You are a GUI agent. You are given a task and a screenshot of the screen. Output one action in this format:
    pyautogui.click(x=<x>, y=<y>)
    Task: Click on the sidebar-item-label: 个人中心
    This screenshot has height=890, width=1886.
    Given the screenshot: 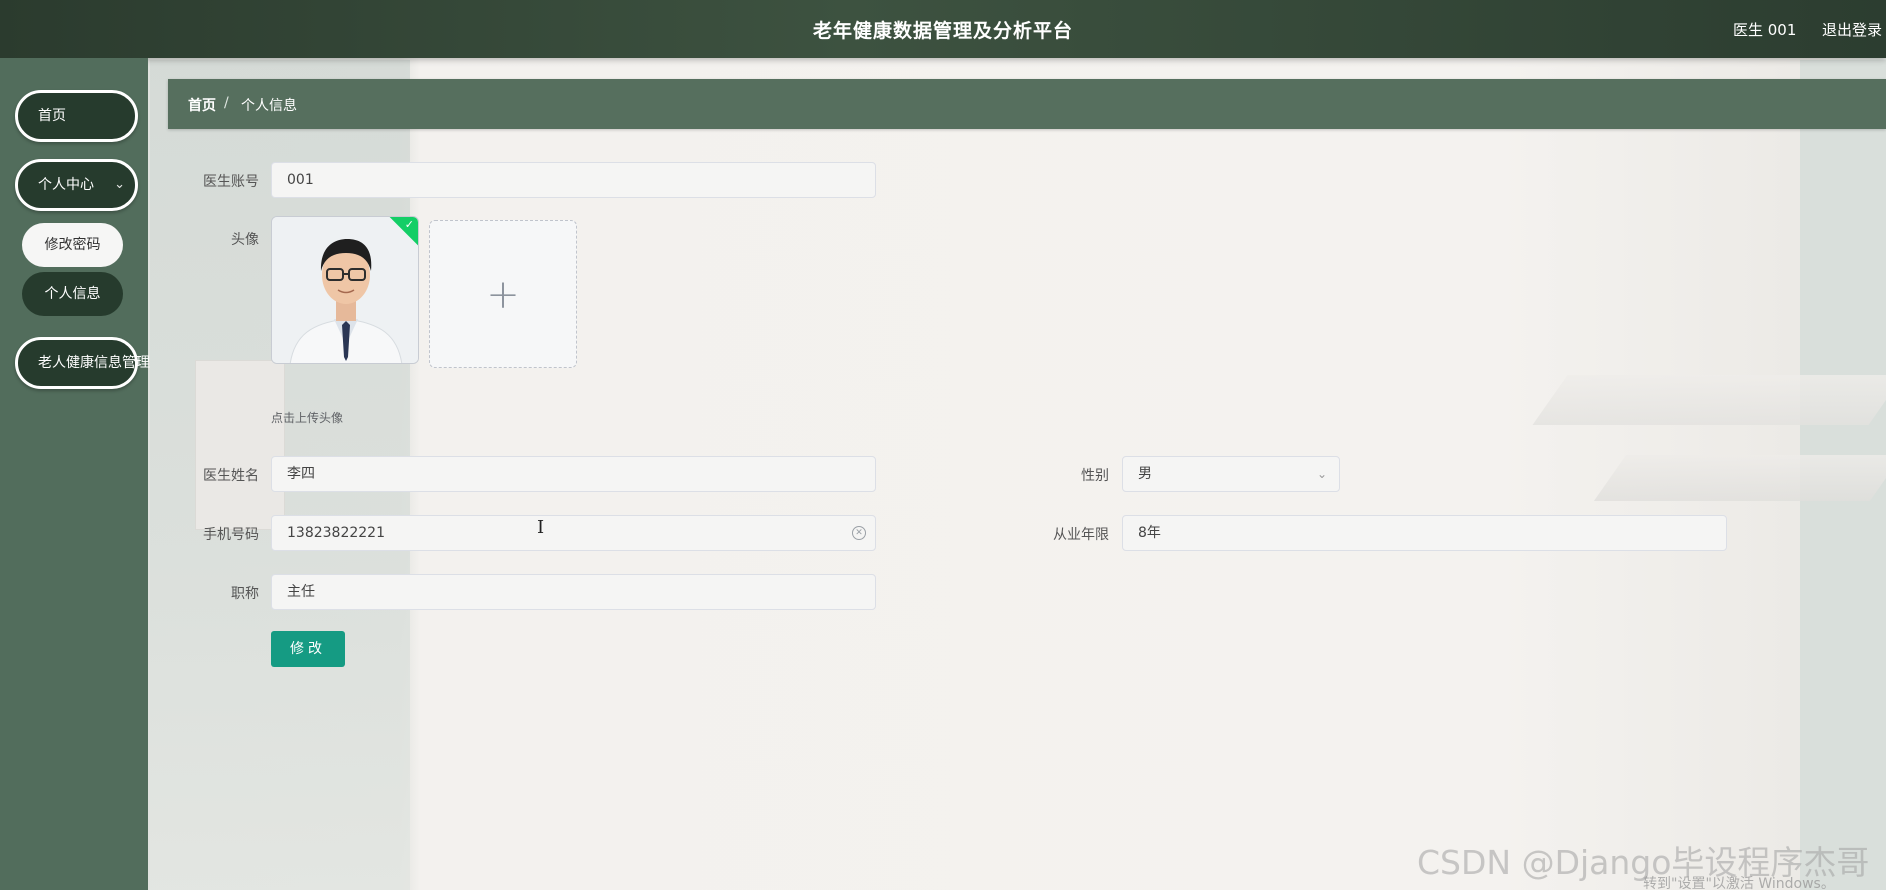 What is the action you would take?
    pyautogui.click(x=66, y=185)
    